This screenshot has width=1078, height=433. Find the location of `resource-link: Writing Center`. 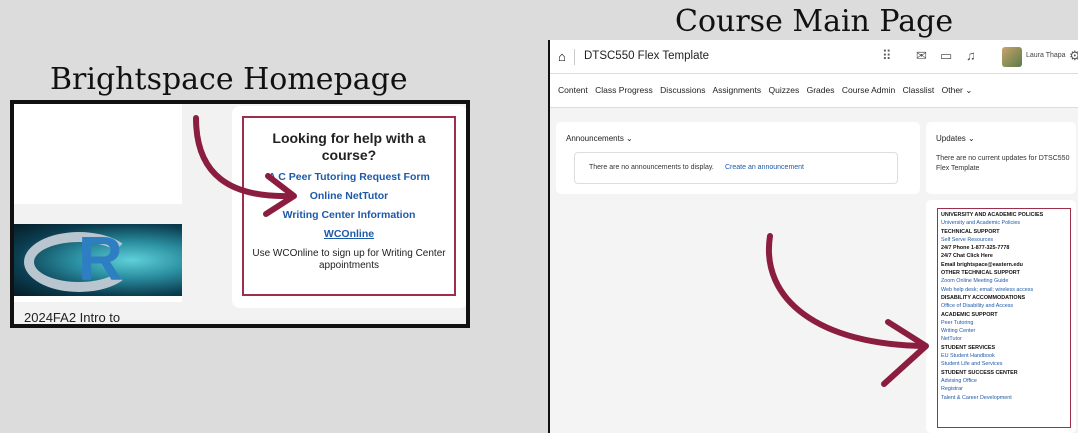

resource-link: Writing Center is located at coordinates (1004, 331).